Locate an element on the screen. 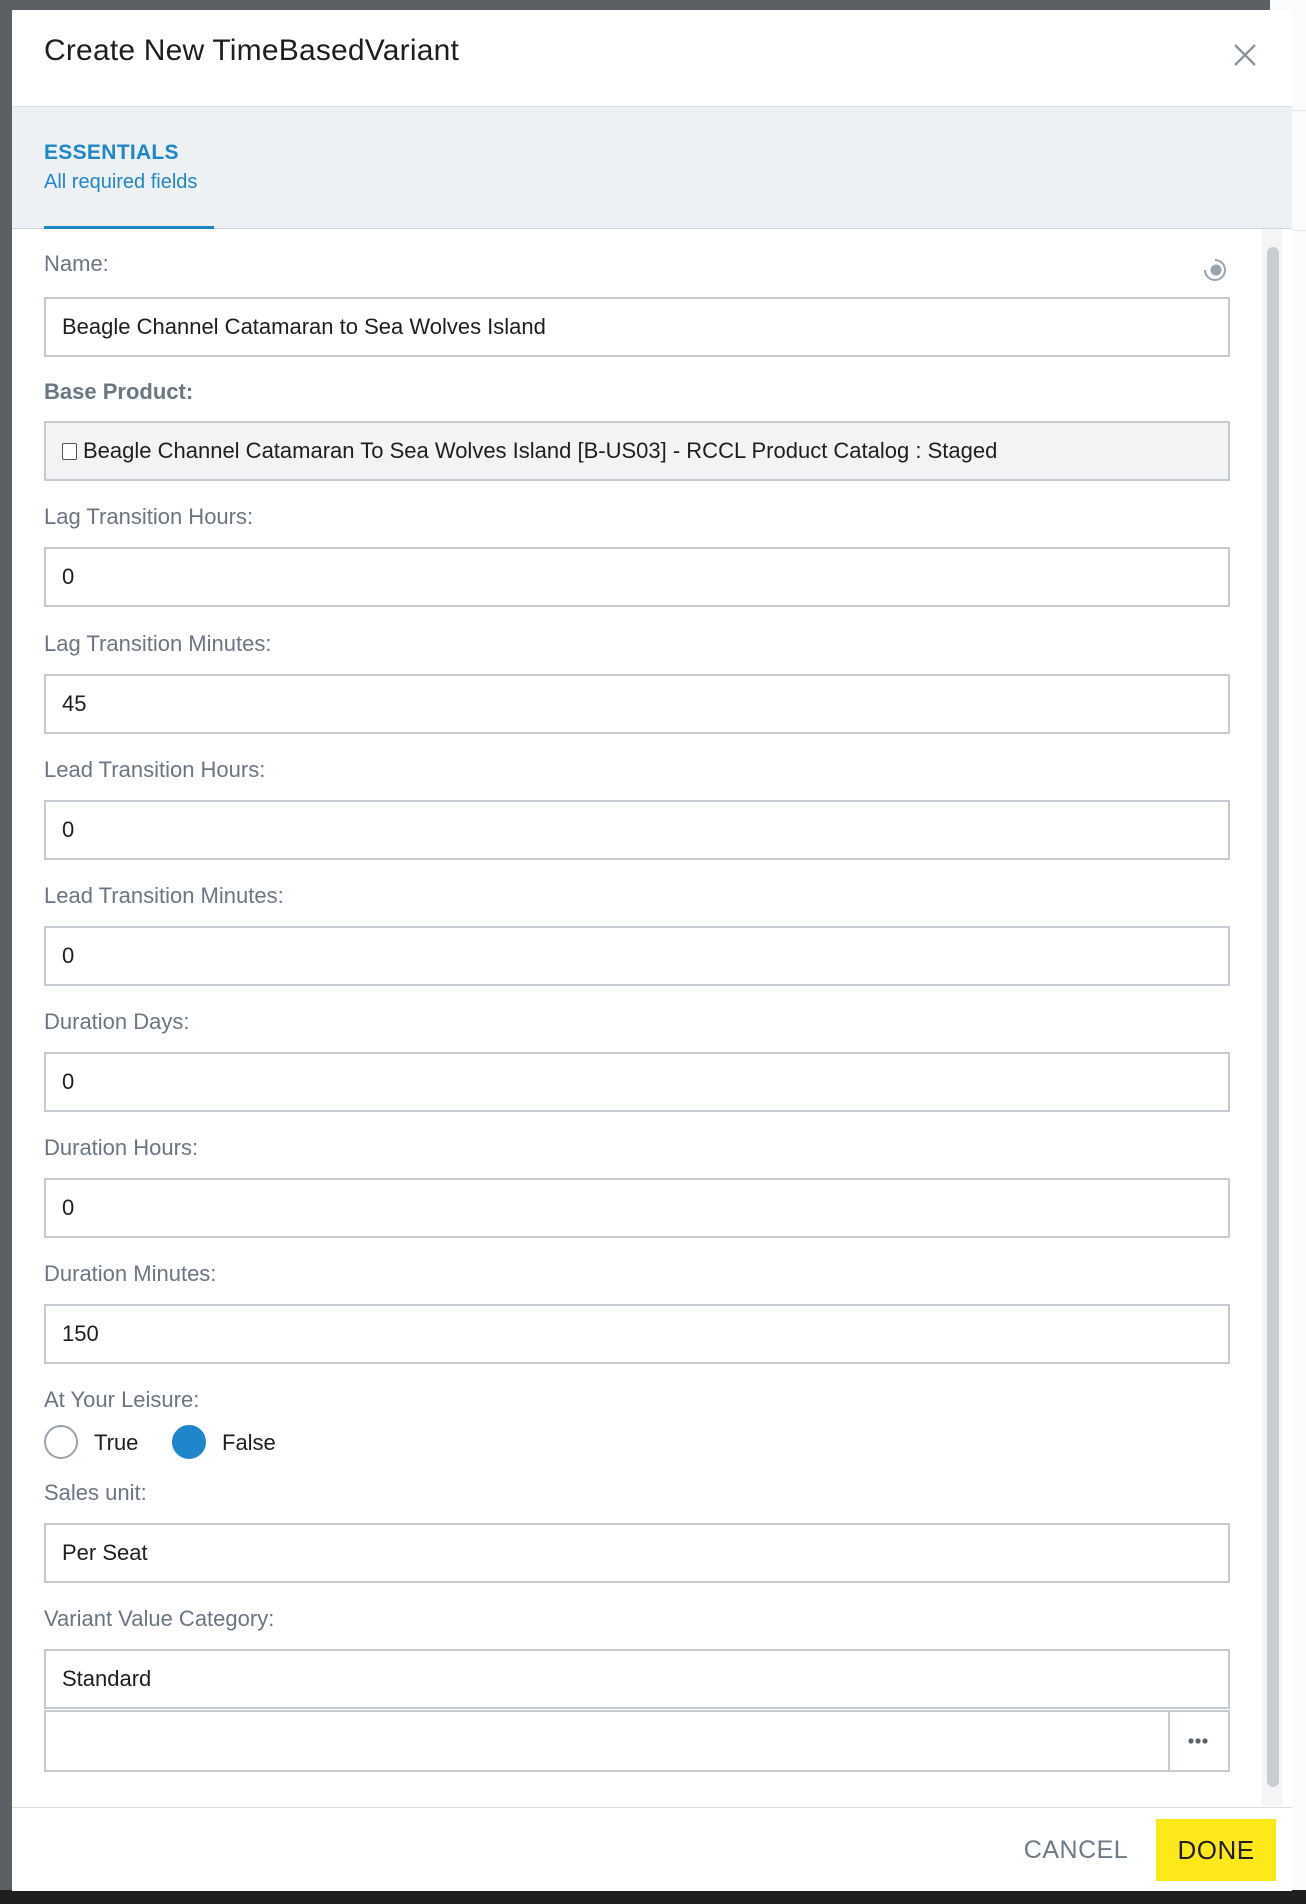  duration-days-label: Duration Days: is located at coordinates (117, 1021).